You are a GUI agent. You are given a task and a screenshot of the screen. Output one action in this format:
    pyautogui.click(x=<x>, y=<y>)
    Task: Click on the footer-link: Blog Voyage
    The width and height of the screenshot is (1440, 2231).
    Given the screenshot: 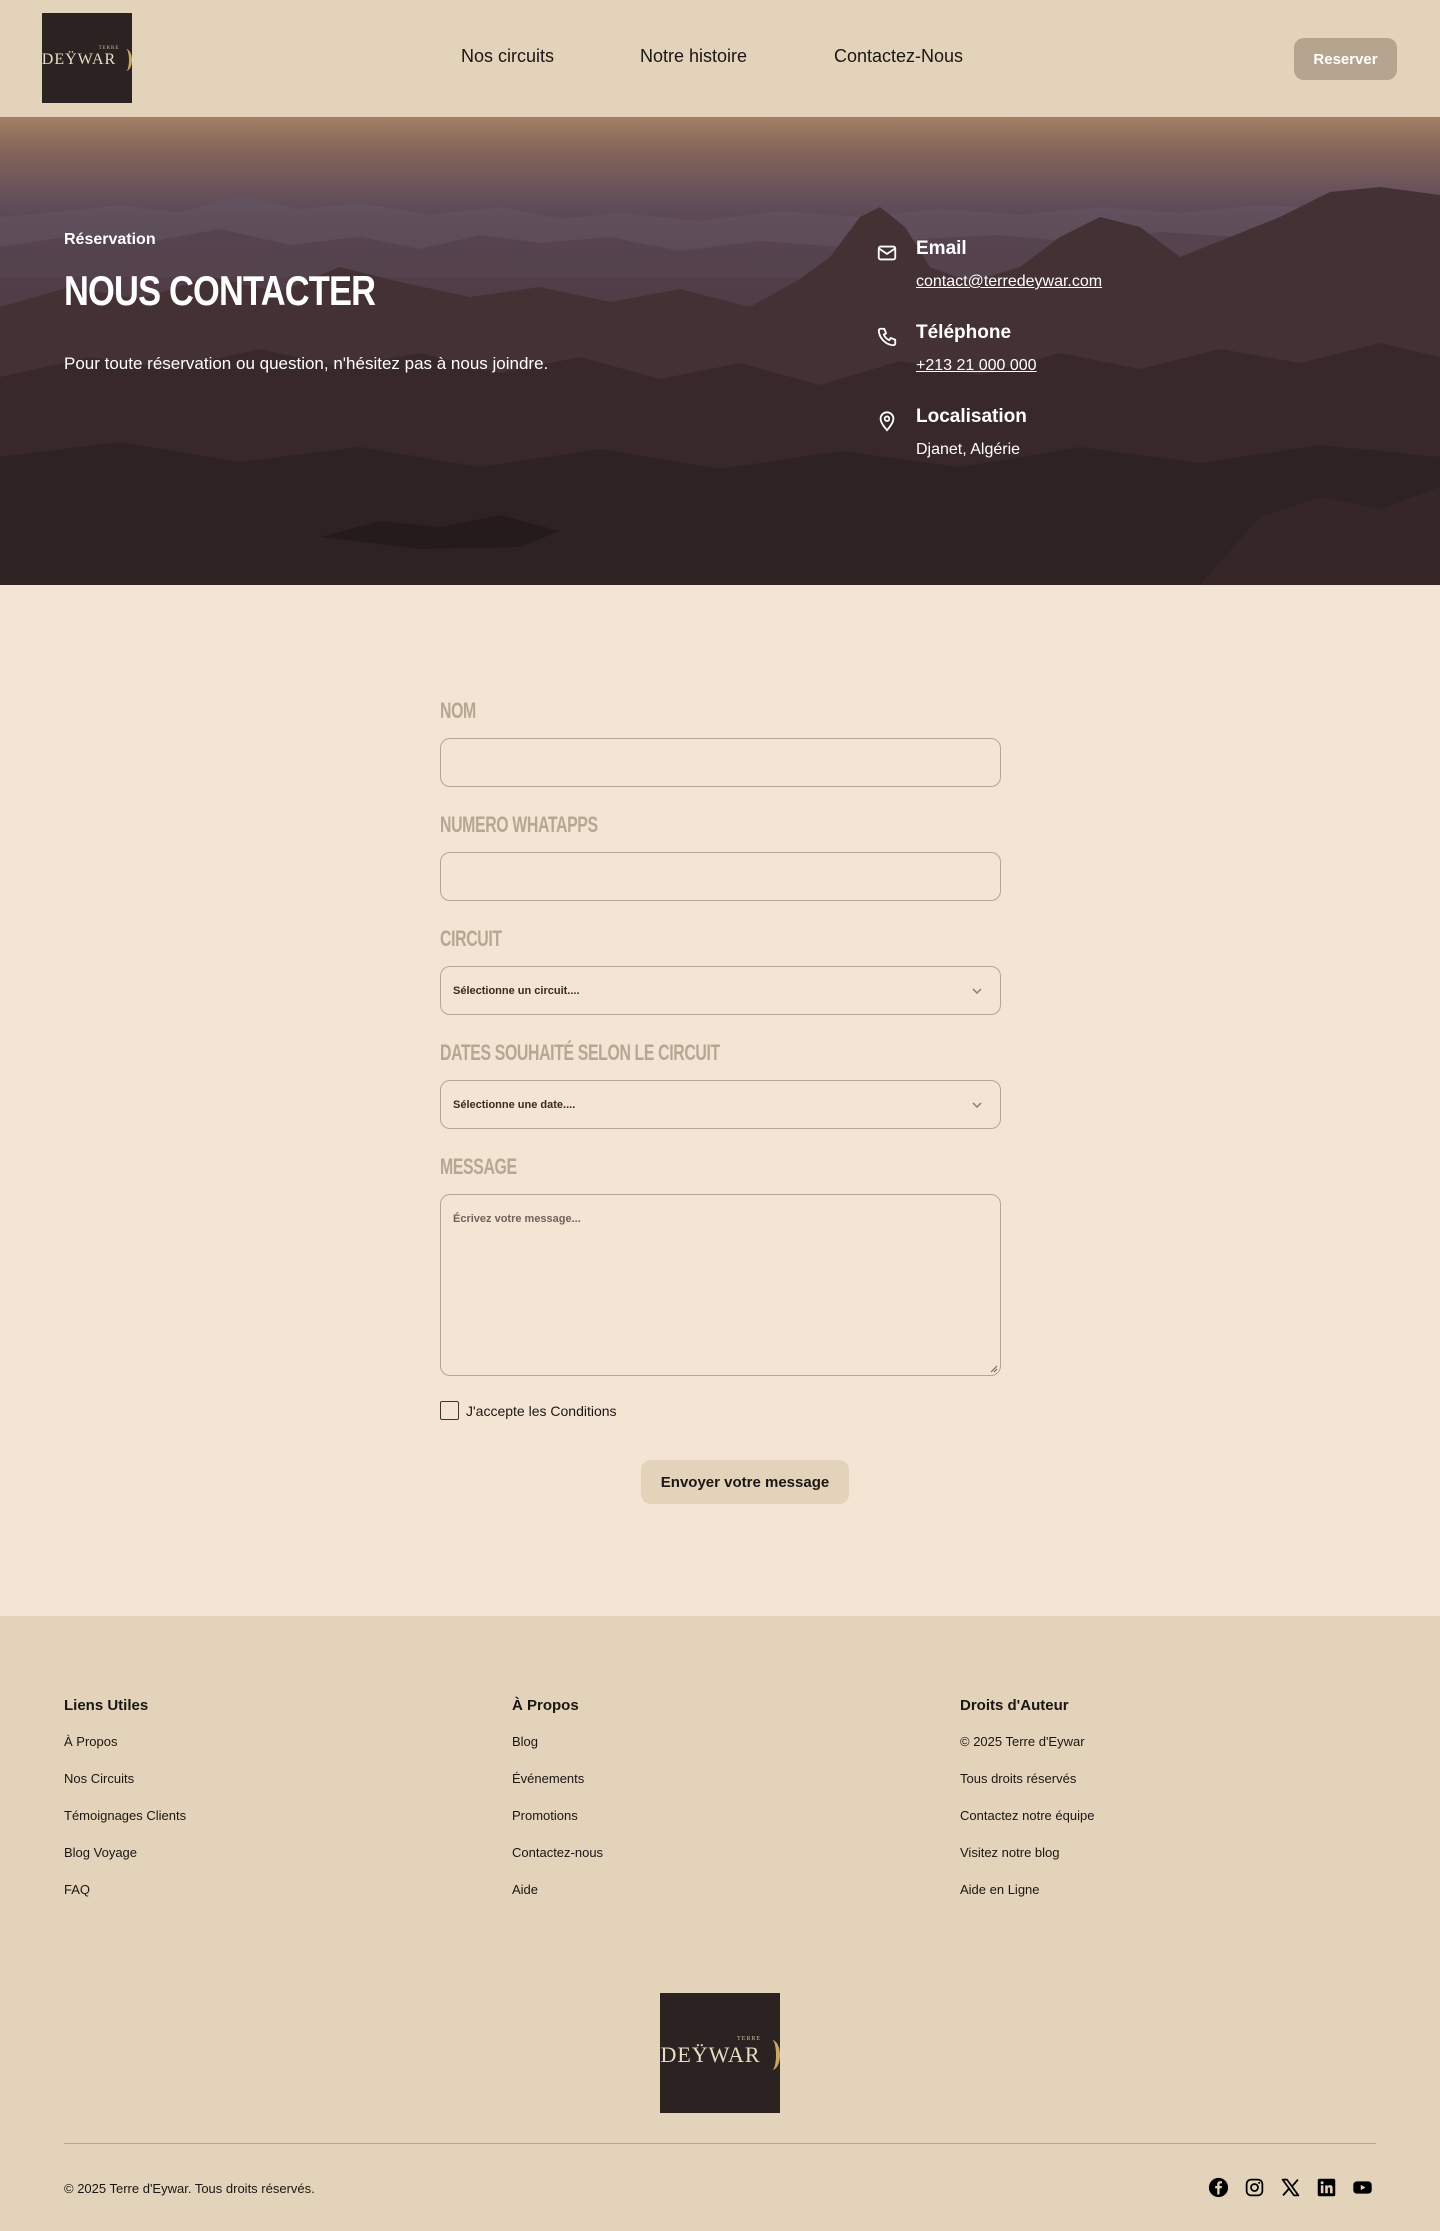 What is the action you would take?
    pyautogui.click(x=125, y=1862)
    